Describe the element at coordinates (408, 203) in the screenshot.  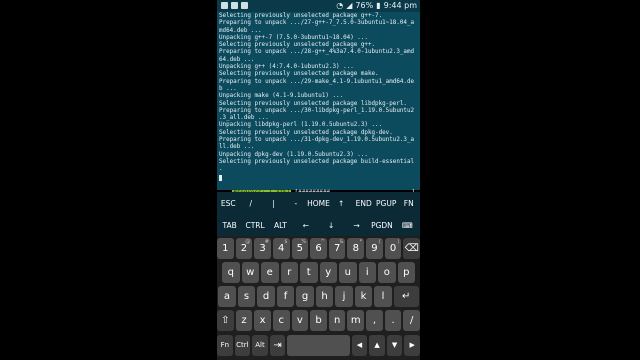
I see `extra-key-8: FN` at that location.